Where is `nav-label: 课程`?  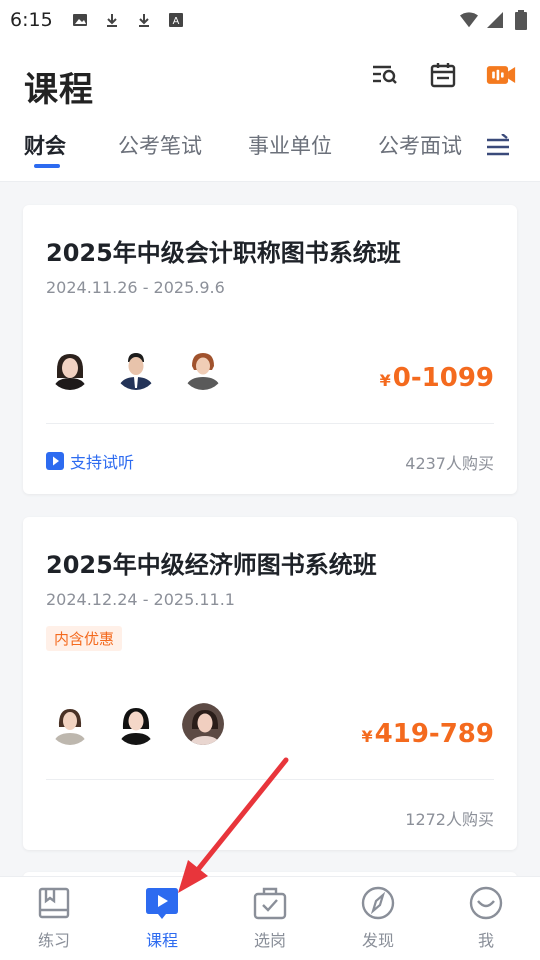
nav-label: 课程 is located at coordinates (161, 940).